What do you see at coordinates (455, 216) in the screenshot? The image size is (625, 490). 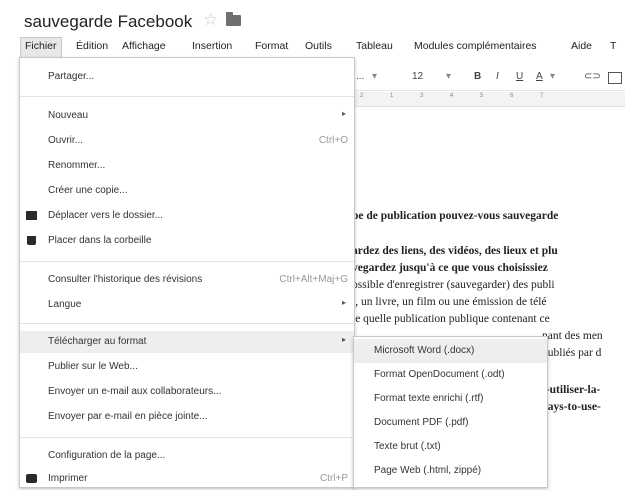 I see `document-line: pe de publication pouvez-vous sauvegarde` at bounding box center [455, 216].